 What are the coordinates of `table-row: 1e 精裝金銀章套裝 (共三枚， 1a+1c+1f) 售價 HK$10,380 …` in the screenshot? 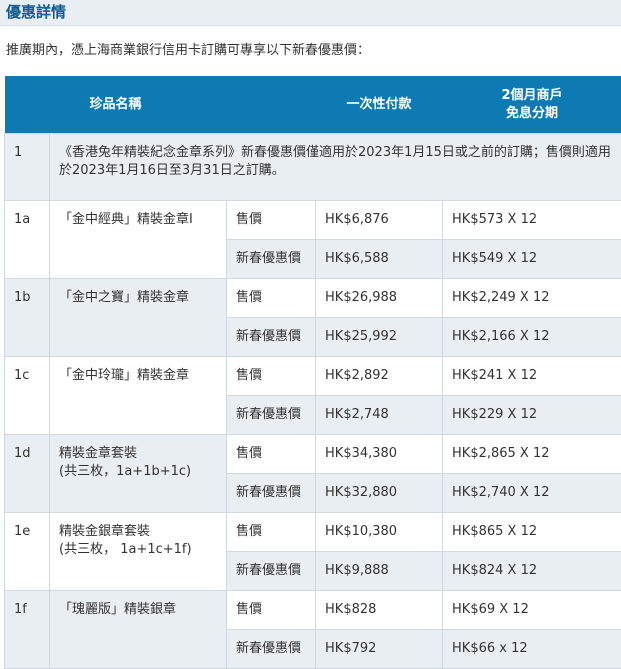 It's located at (313, 532).